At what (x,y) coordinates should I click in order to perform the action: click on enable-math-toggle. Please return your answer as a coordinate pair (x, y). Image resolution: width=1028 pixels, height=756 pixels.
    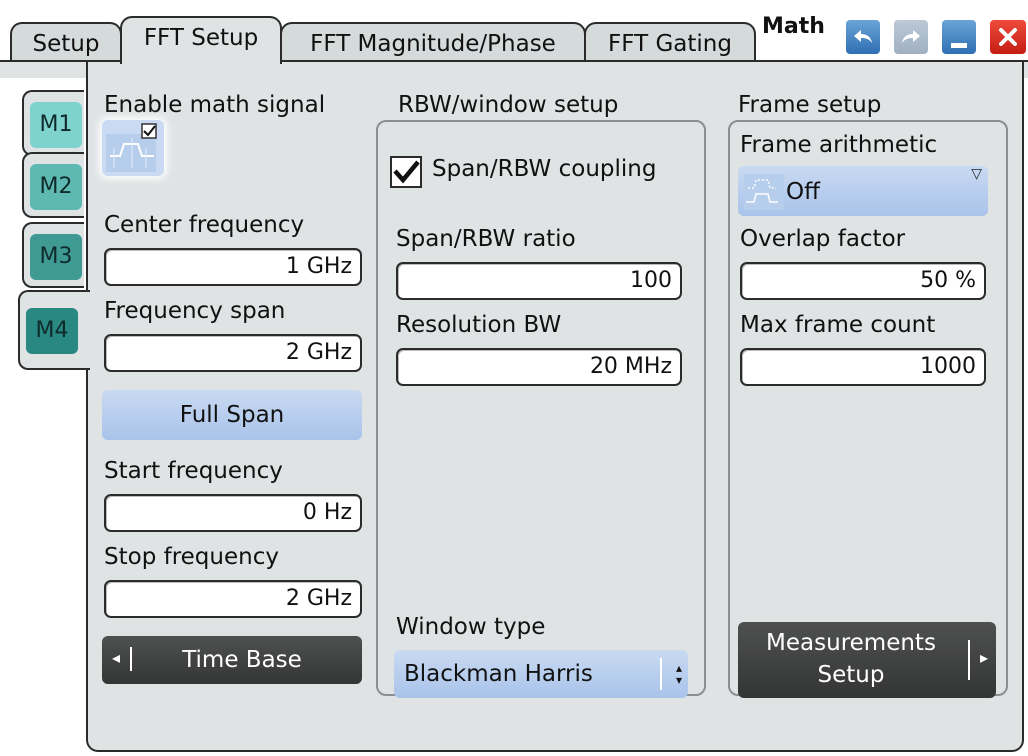
    Looking at the image, I should click on (133, 148).